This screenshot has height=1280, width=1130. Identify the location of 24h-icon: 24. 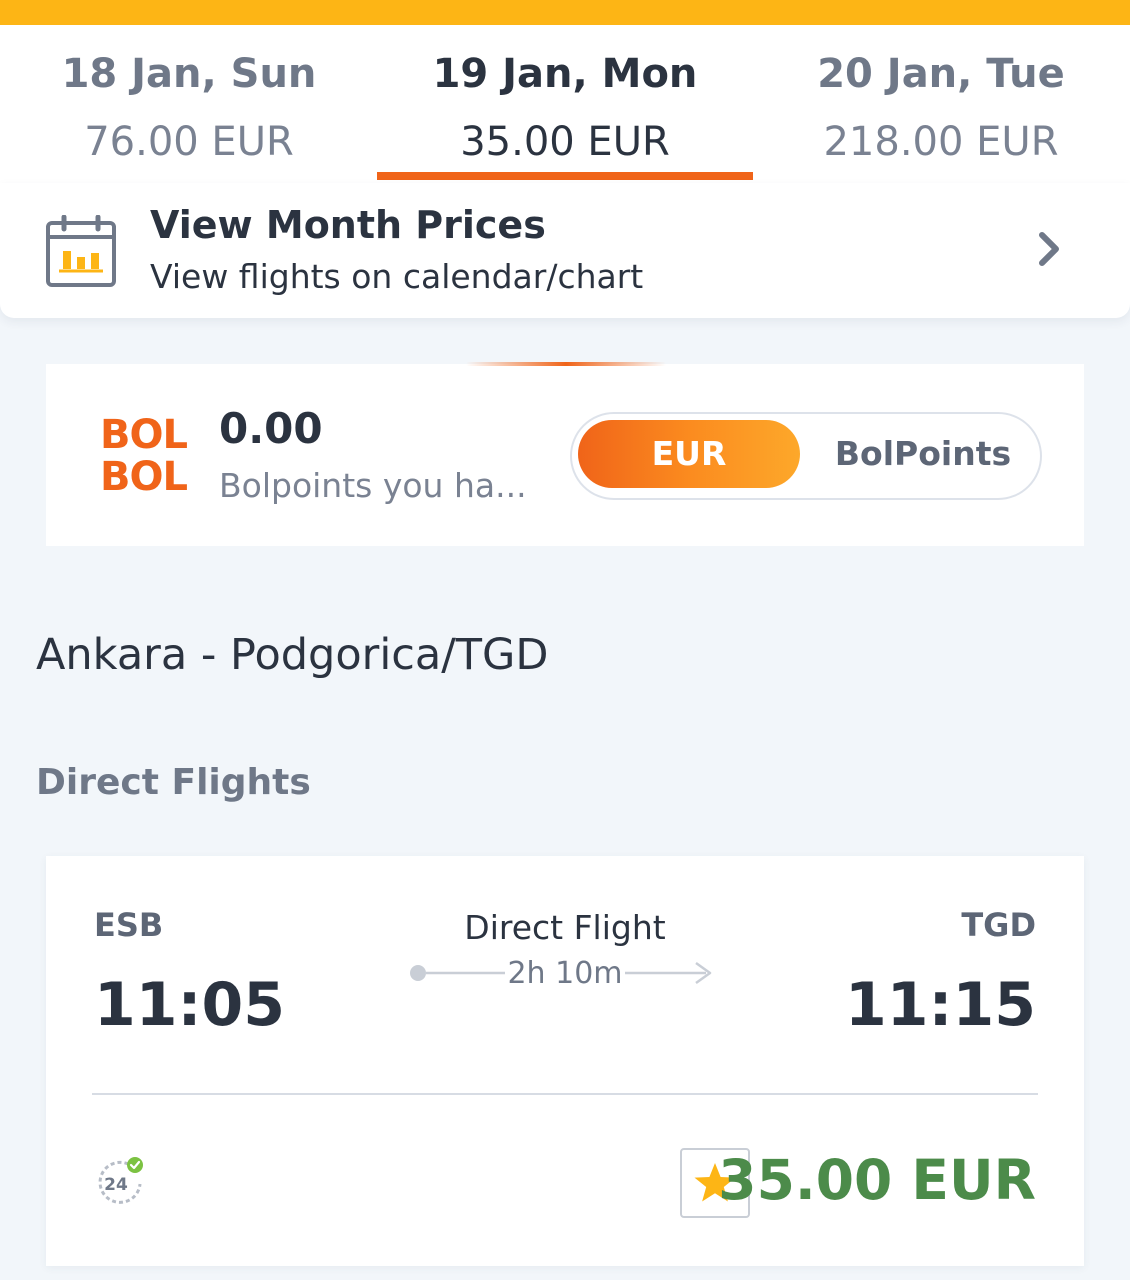
(120, 1180).